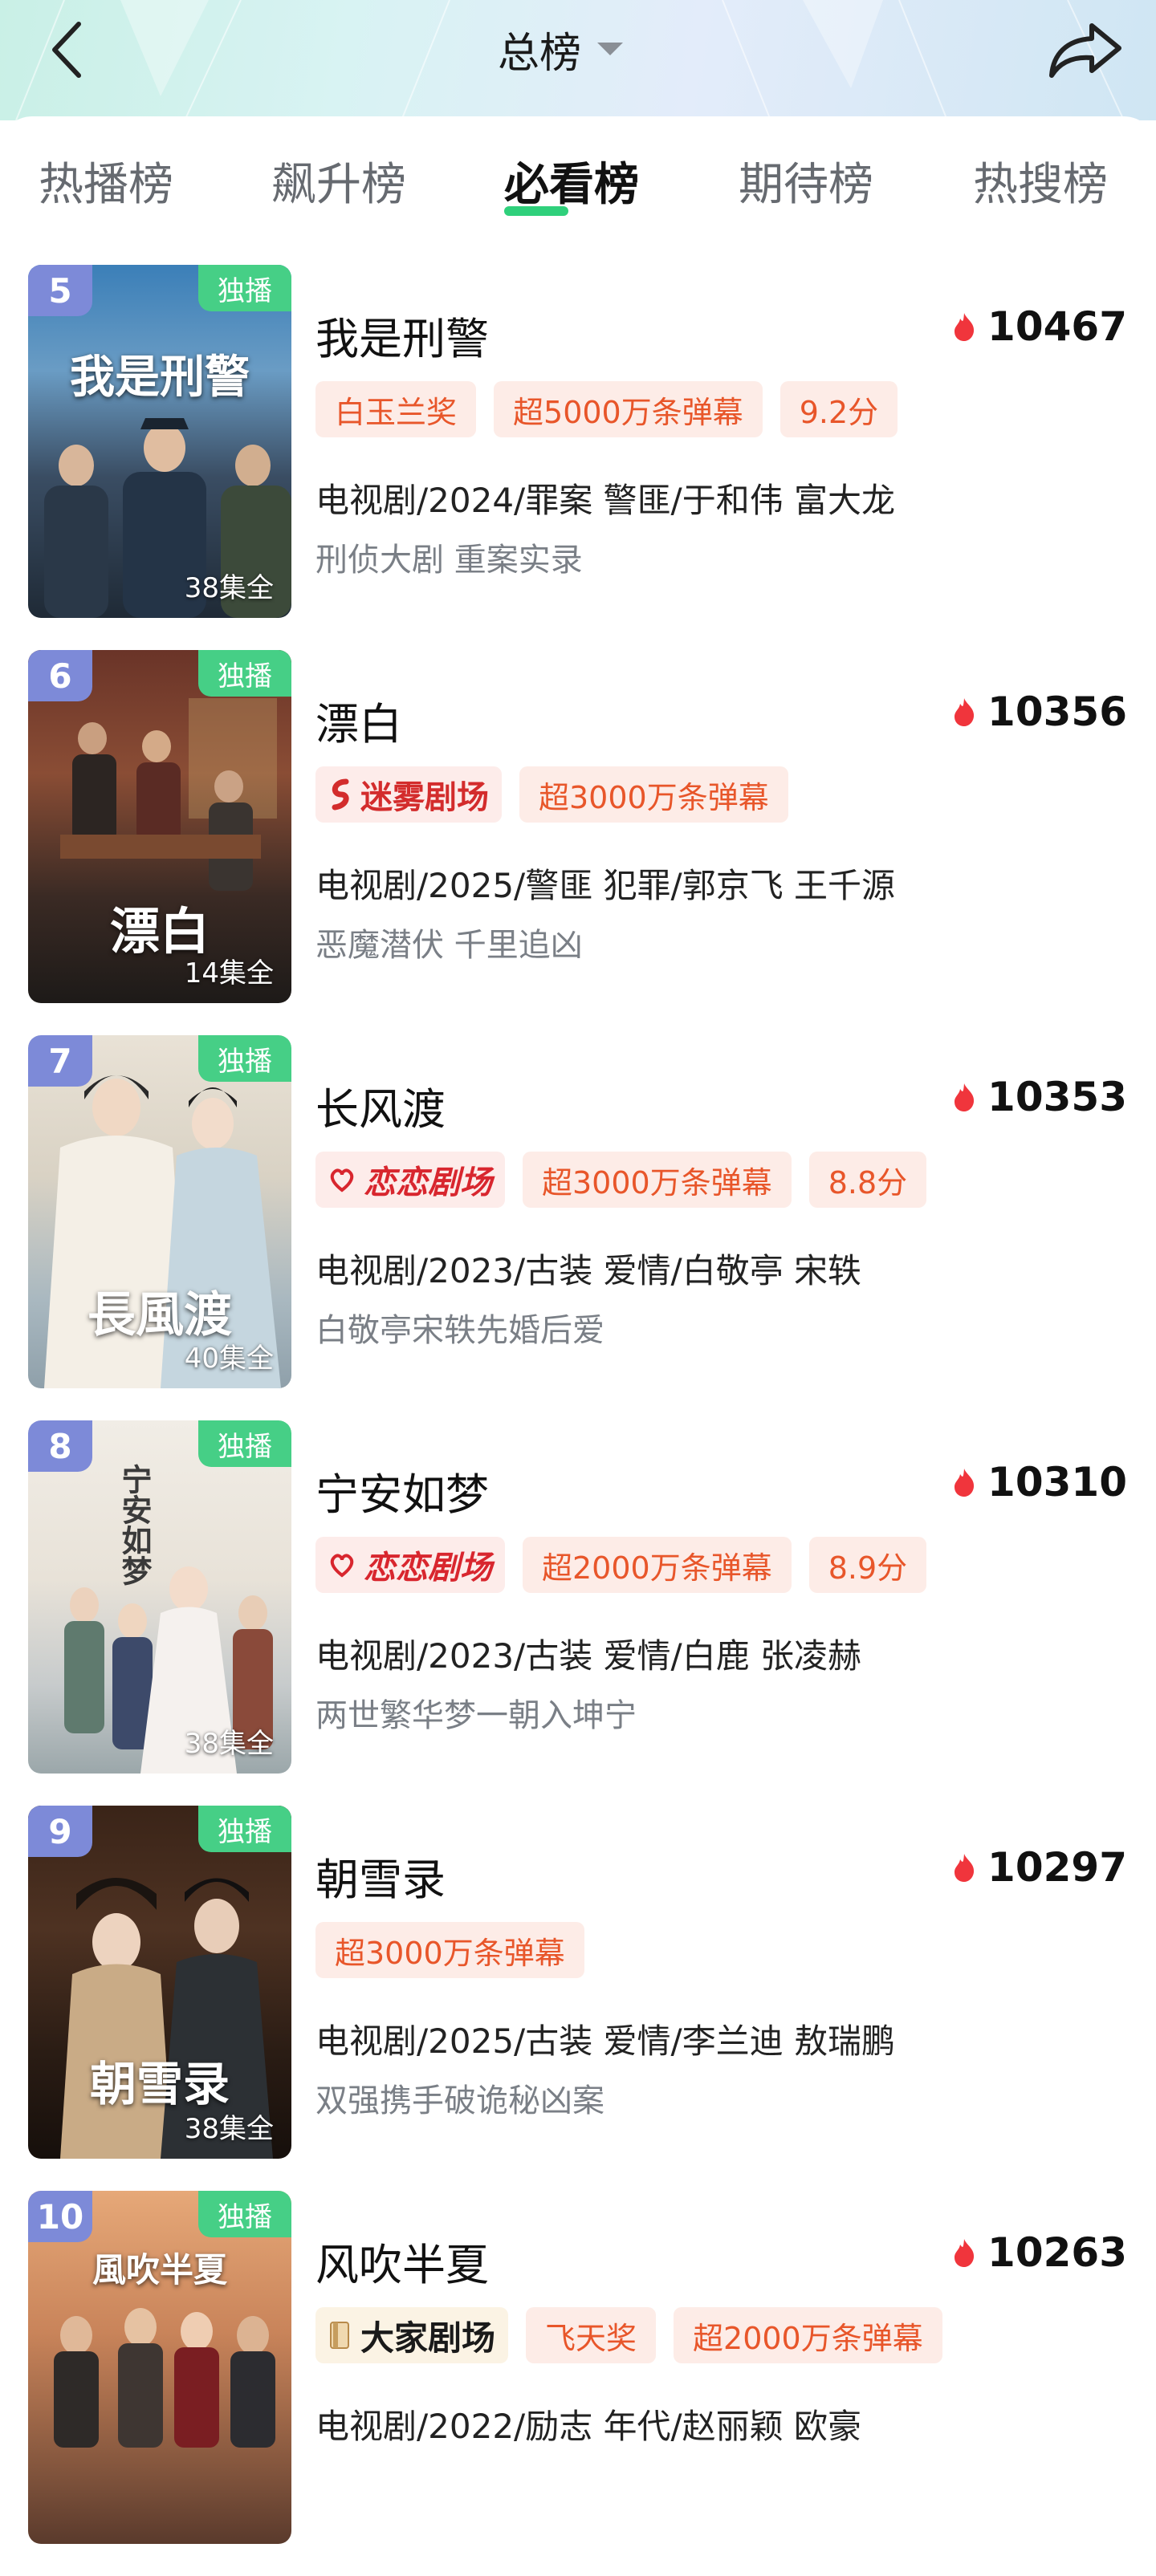 The width and height of the screenshot is (1156, 2576). I want to click on heat-value: 10310, so click(1057, 1482).